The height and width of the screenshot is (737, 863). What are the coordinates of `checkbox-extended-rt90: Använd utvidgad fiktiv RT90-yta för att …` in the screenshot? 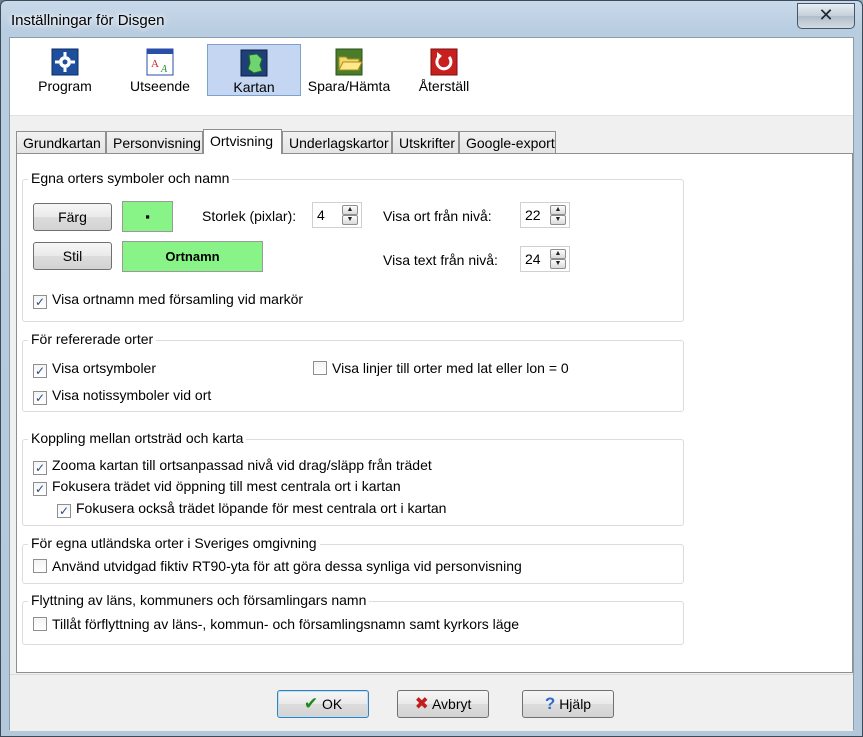 It's located at (277, 567).